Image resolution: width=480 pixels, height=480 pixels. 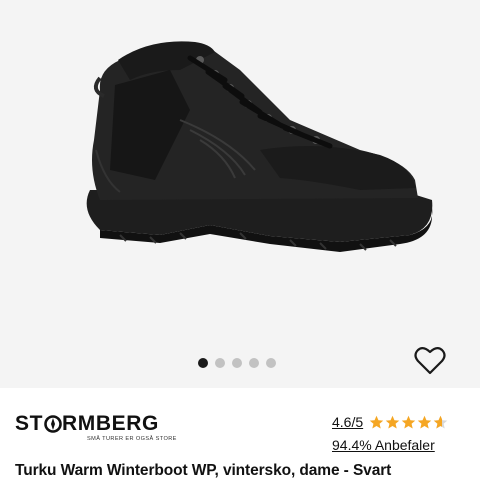 I want to click on rating-score: 4.6/5, so click(x=347, y=422).